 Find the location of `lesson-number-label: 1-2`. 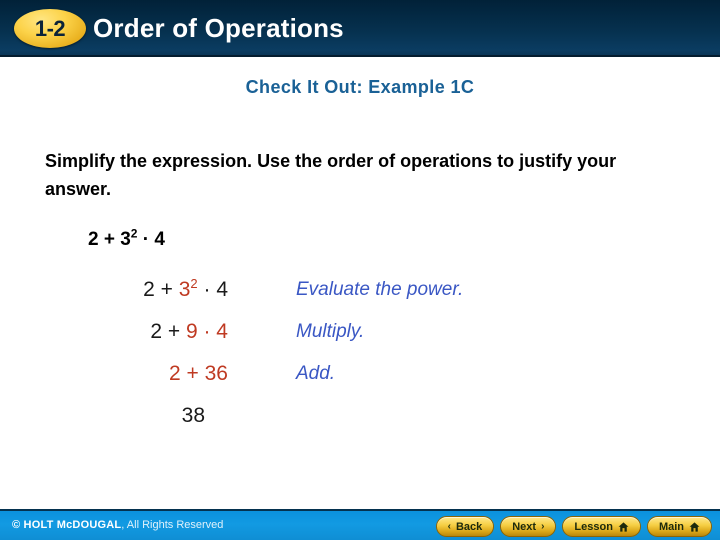

lesson-number-label: 1-2 is located at coordinates (50, 28).